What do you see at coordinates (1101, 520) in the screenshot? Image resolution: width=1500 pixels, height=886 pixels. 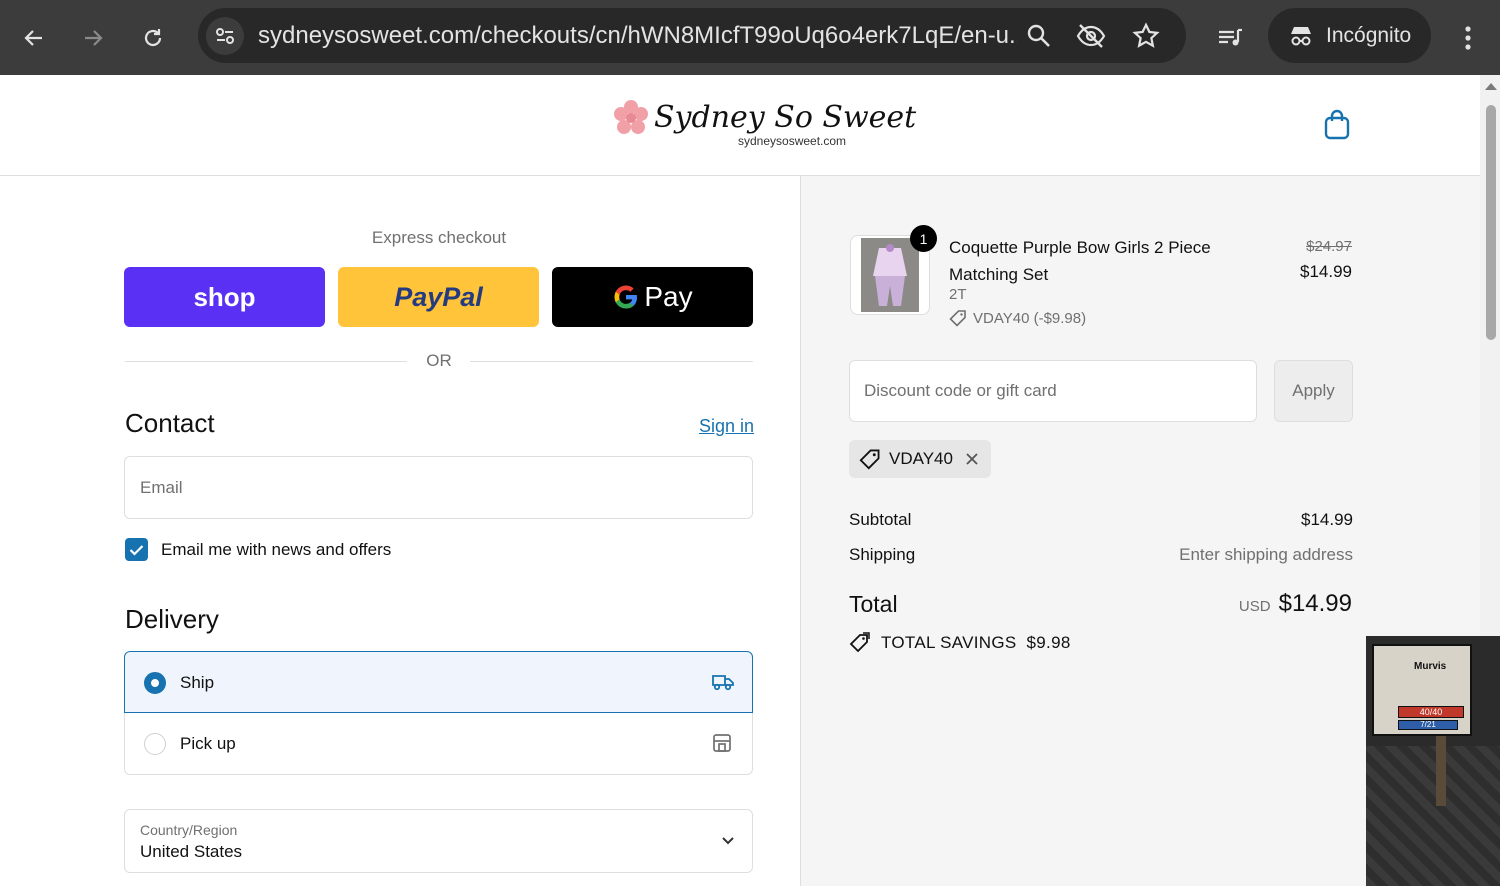 I see `subtotal-row: Subtotal $14.99` at bounding box center [1101, 520].